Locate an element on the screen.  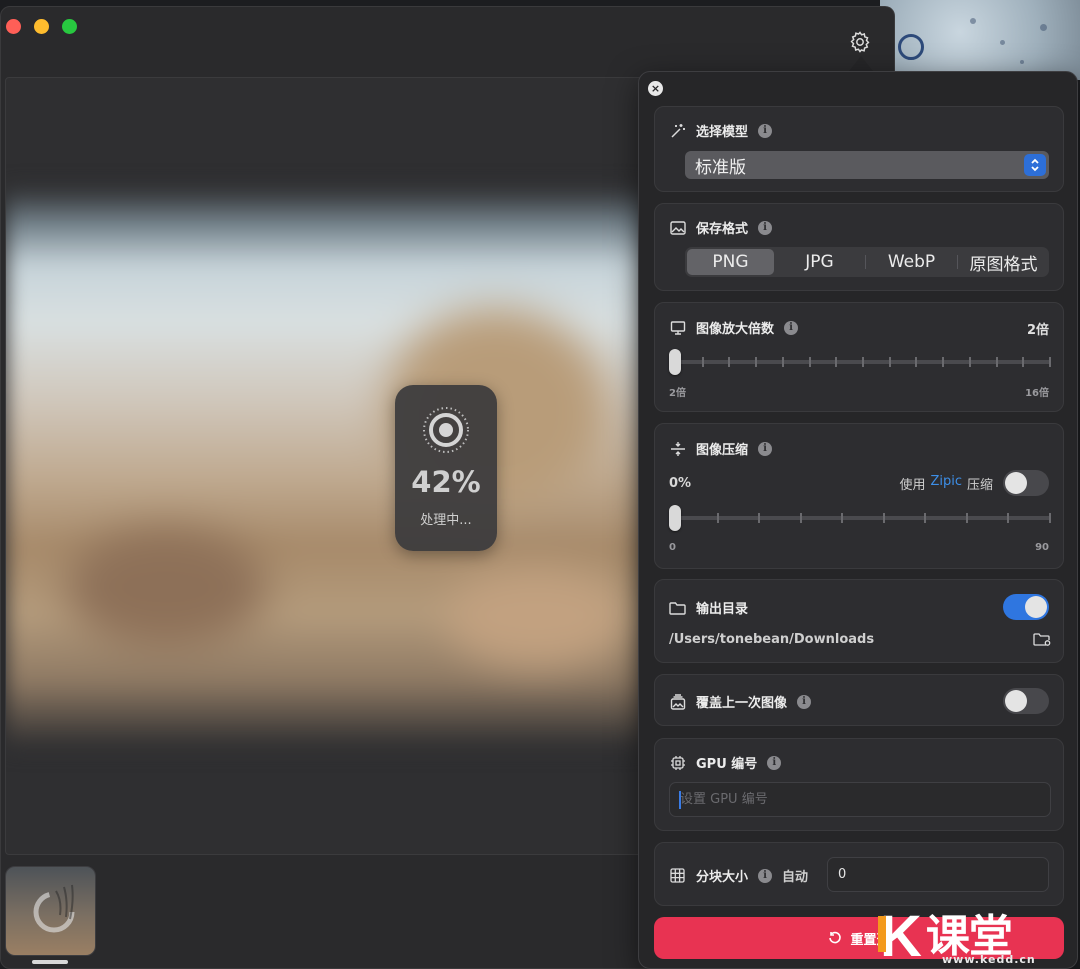
scale-info-icon: i is located at coordinates (791, 327).